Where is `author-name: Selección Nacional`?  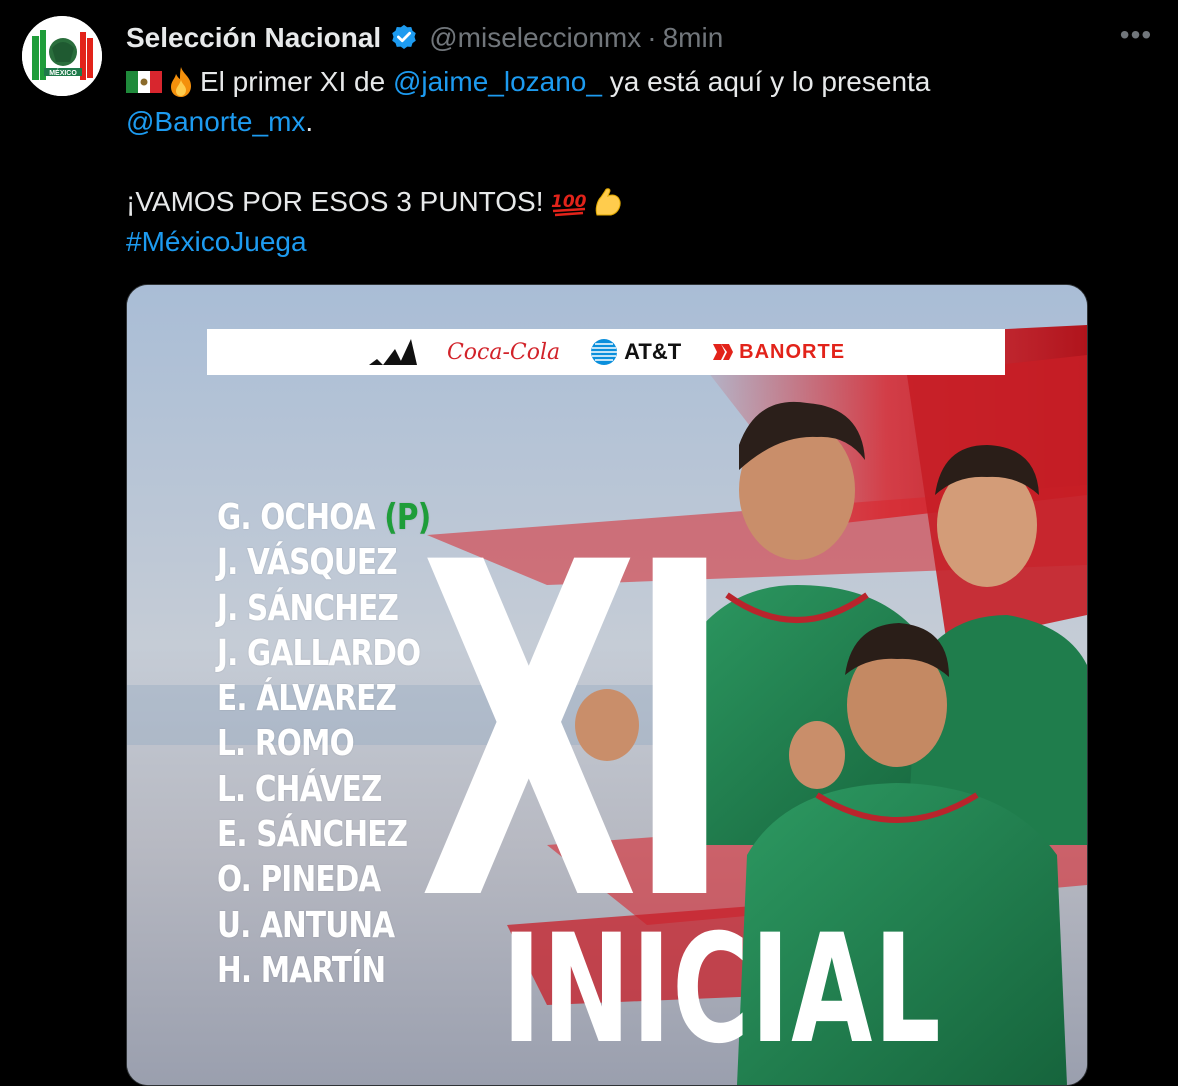 author-name: Selección Nacional is located at coordinates (253, 38).